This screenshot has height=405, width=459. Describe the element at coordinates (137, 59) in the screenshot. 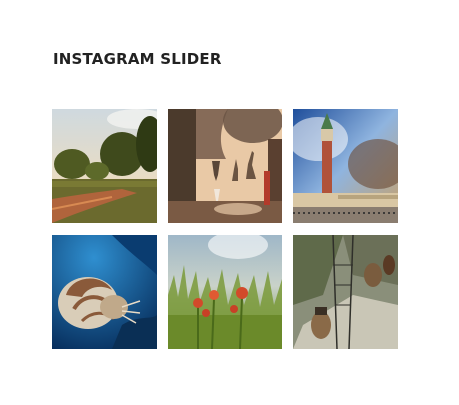

I see `widget-title: INSTAGRAM SLIDER` at that location.